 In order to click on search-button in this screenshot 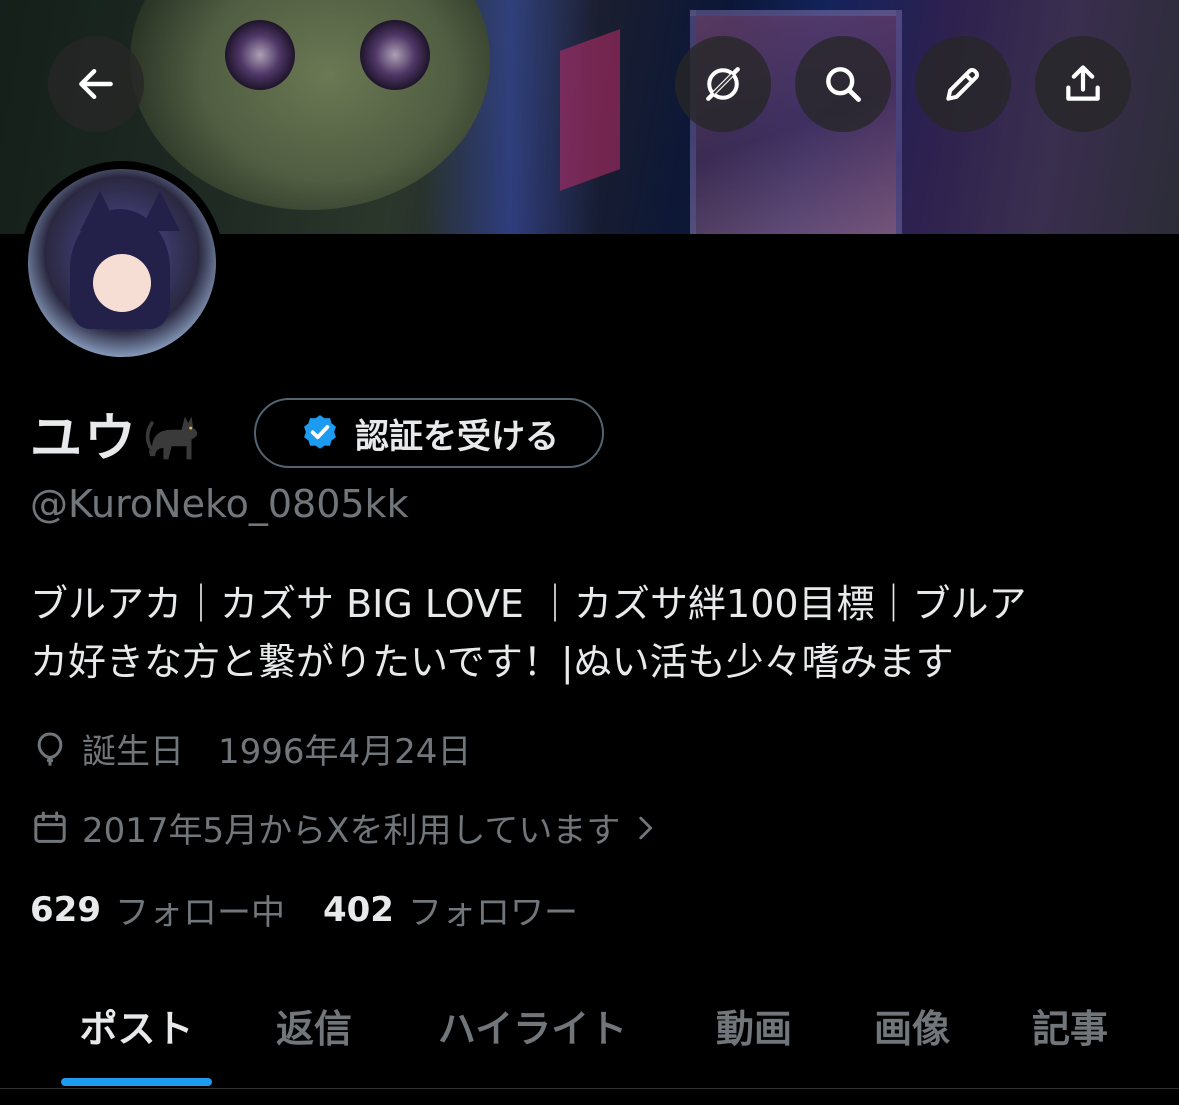, I will do `click(843, 84)`.